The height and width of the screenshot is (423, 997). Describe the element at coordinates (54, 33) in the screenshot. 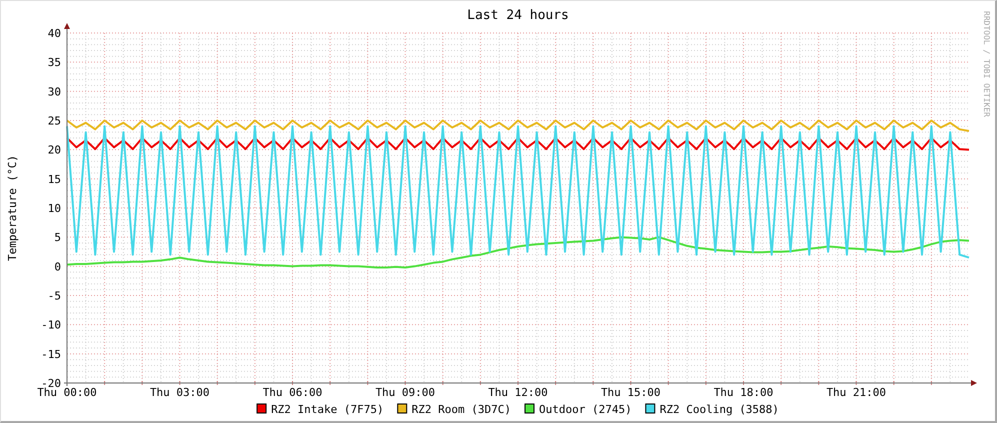

I see `y-tick-label: 40` at that location.